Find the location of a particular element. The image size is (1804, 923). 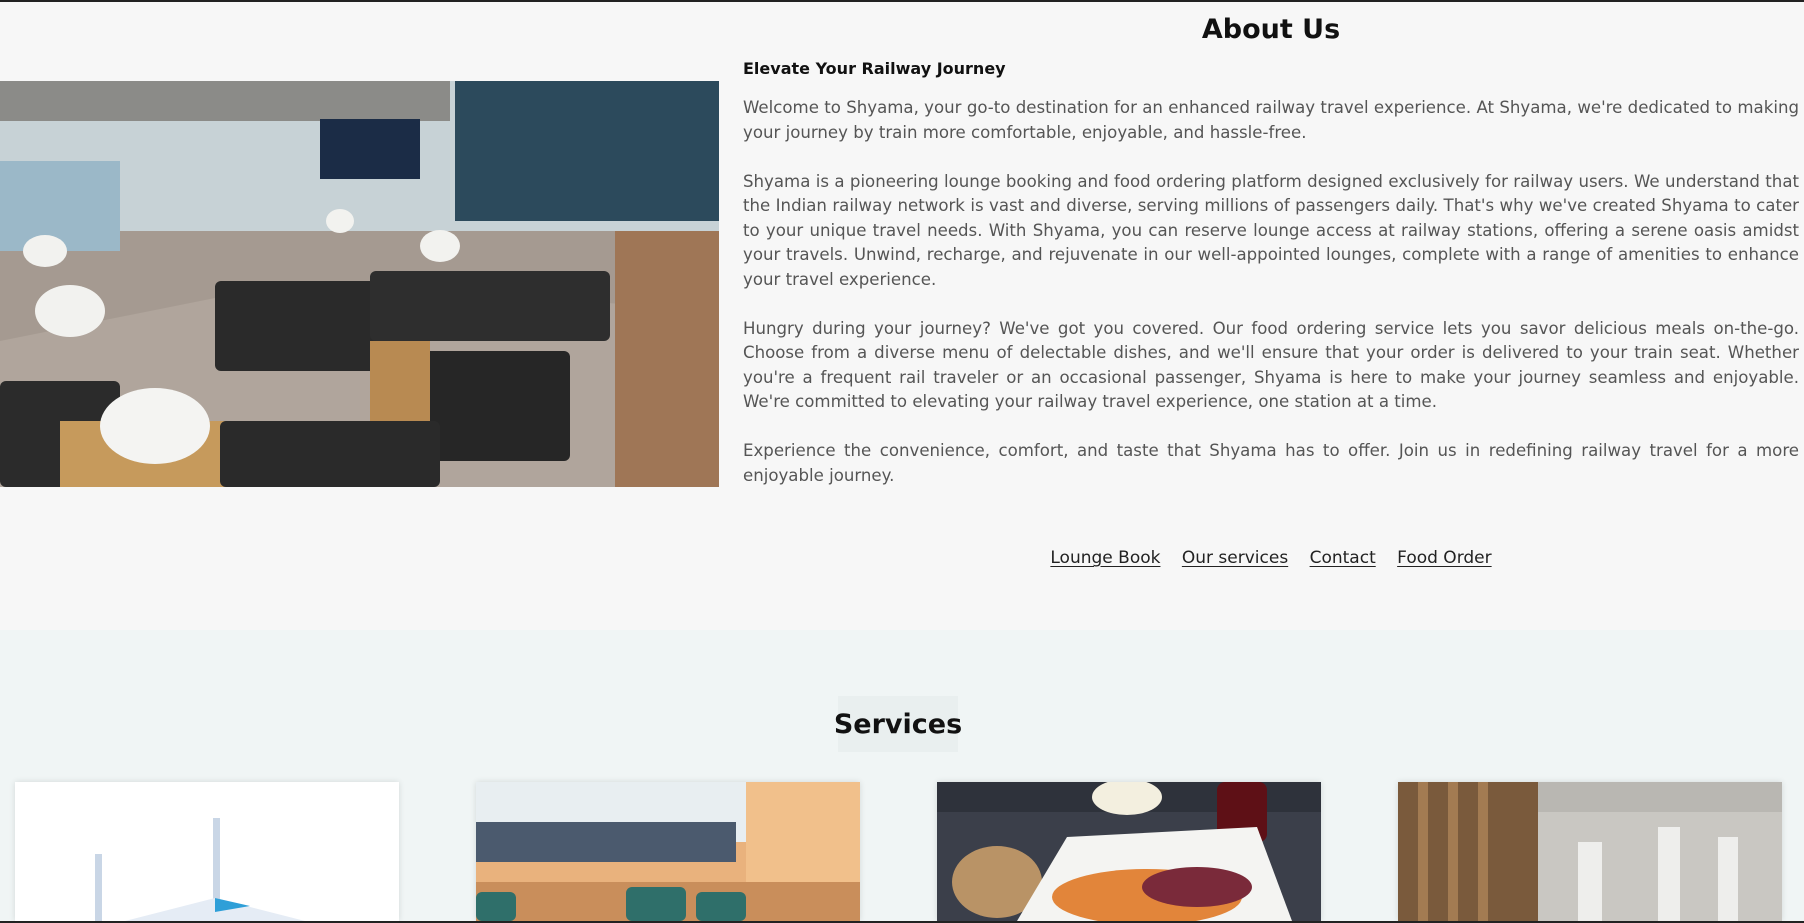

washroom-illustration is located at coordinates (1590, 851).